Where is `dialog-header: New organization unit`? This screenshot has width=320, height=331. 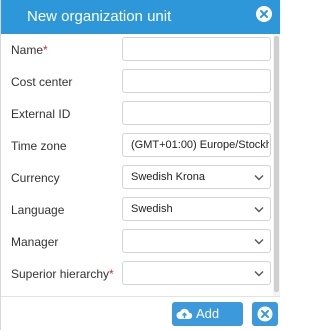 dialog-header: New organization unit is located at coordinates (140, 17).